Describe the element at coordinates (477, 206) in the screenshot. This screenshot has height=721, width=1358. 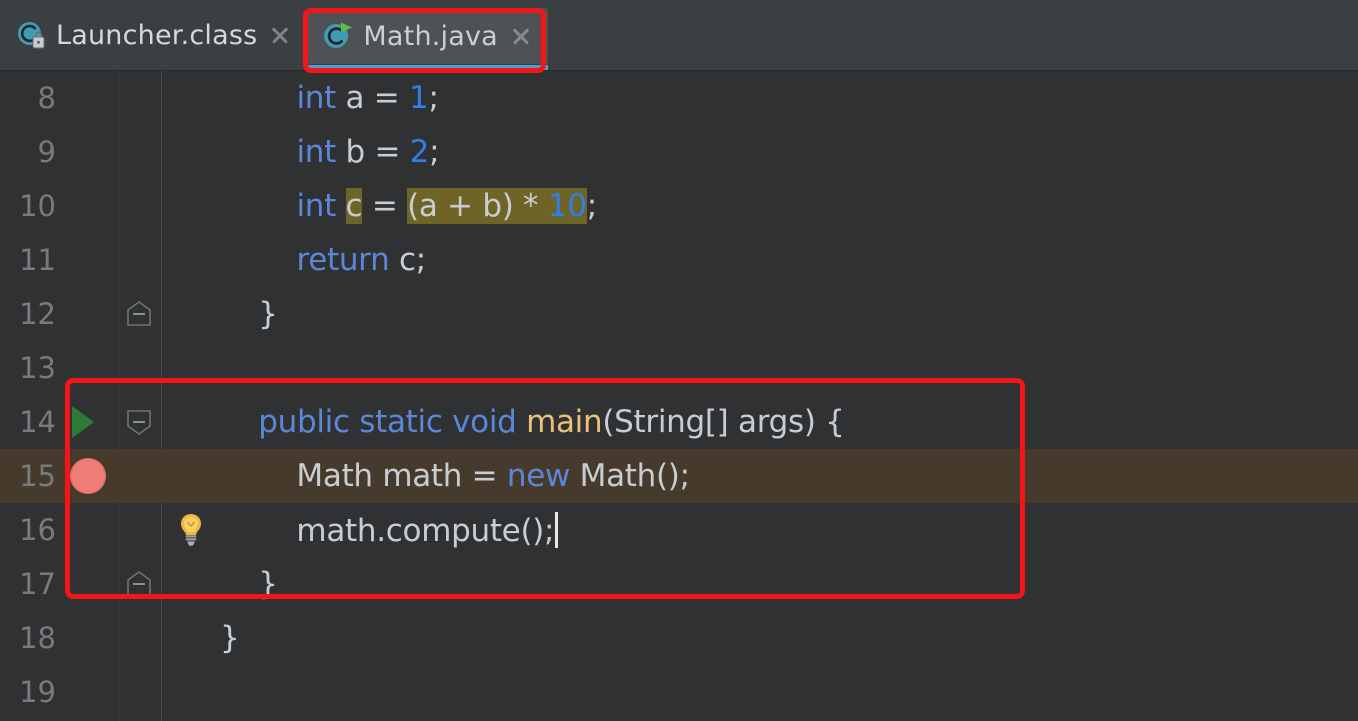
I see `code-token: (a + b) *` at that location.